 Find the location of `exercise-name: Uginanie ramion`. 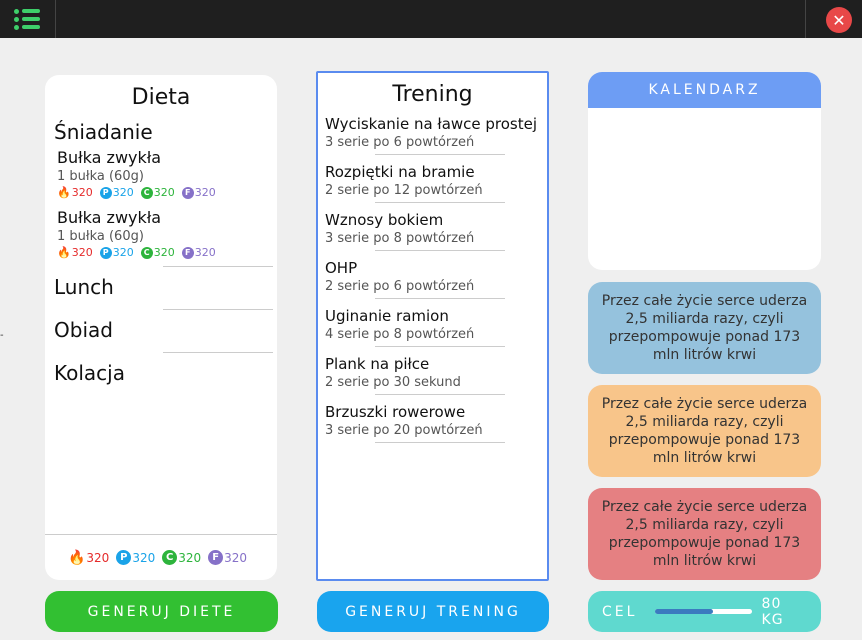

exercise-name: Uginanie ramion is located at coordinates (387, 316).